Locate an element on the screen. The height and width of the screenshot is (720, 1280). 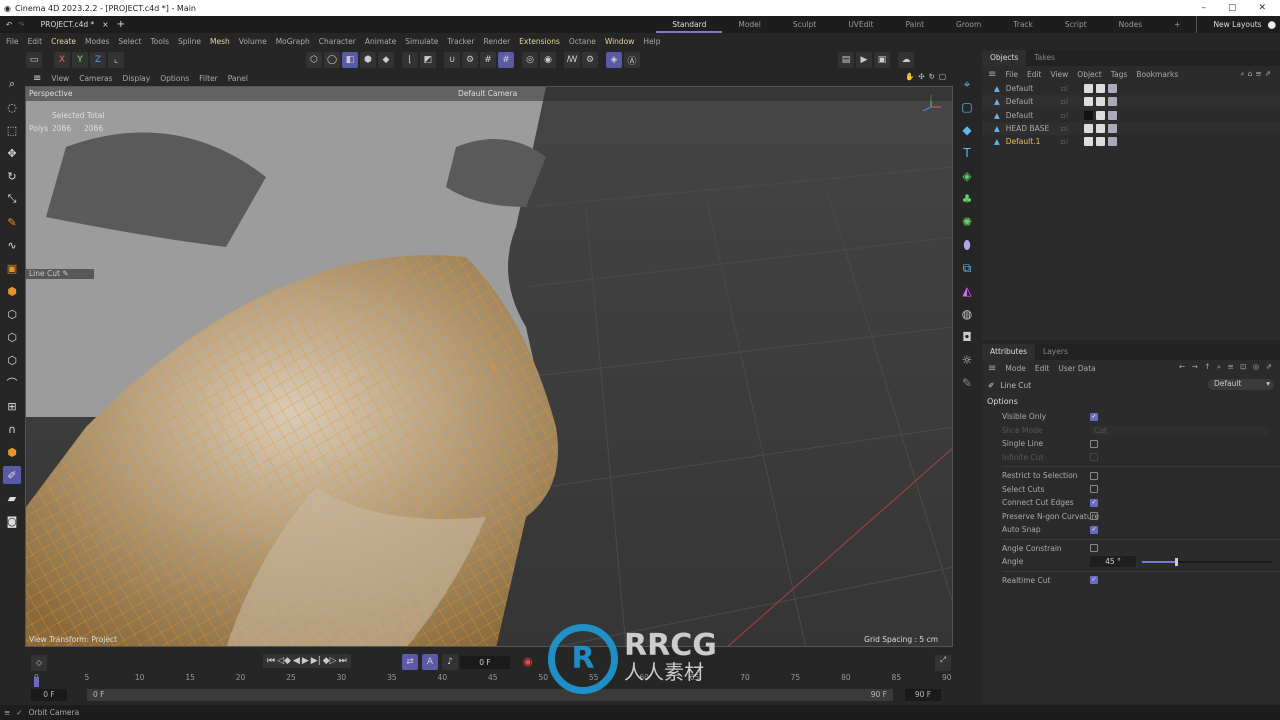
uv-mode-icon: ◆ is located at coordinates (386, 60).